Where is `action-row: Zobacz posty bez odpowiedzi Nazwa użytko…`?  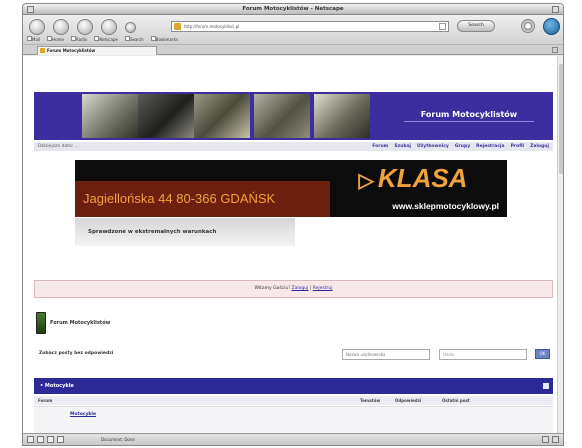 action-row: Zobacz posty bez odpowiedzi Nazwa użytko… is located at coordinates (293, 355).